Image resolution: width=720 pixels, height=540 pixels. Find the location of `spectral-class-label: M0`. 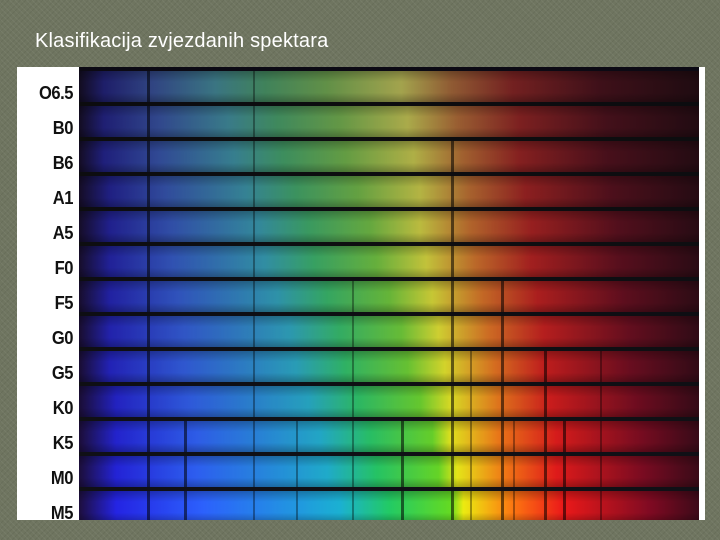

spectral-class-label: M0 is located at coordinates (62, 478).